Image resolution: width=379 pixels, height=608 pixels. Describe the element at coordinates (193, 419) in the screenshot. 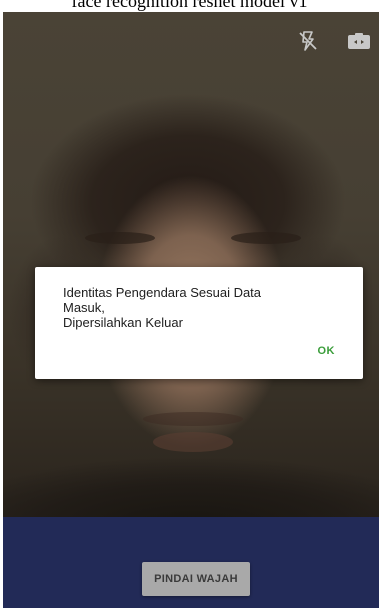

I see `moustache` at that location.